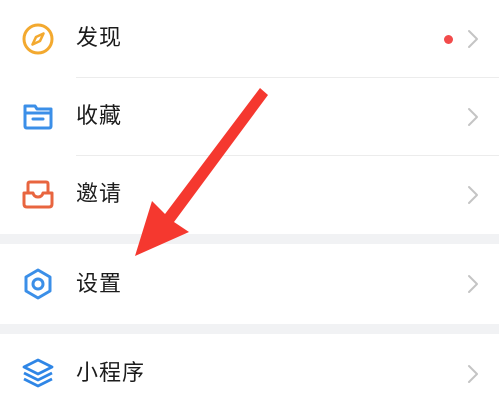 The width and height of the screenshot is (499, 408). I want to click on menu-item-label: 邀请, so click(99, 194).